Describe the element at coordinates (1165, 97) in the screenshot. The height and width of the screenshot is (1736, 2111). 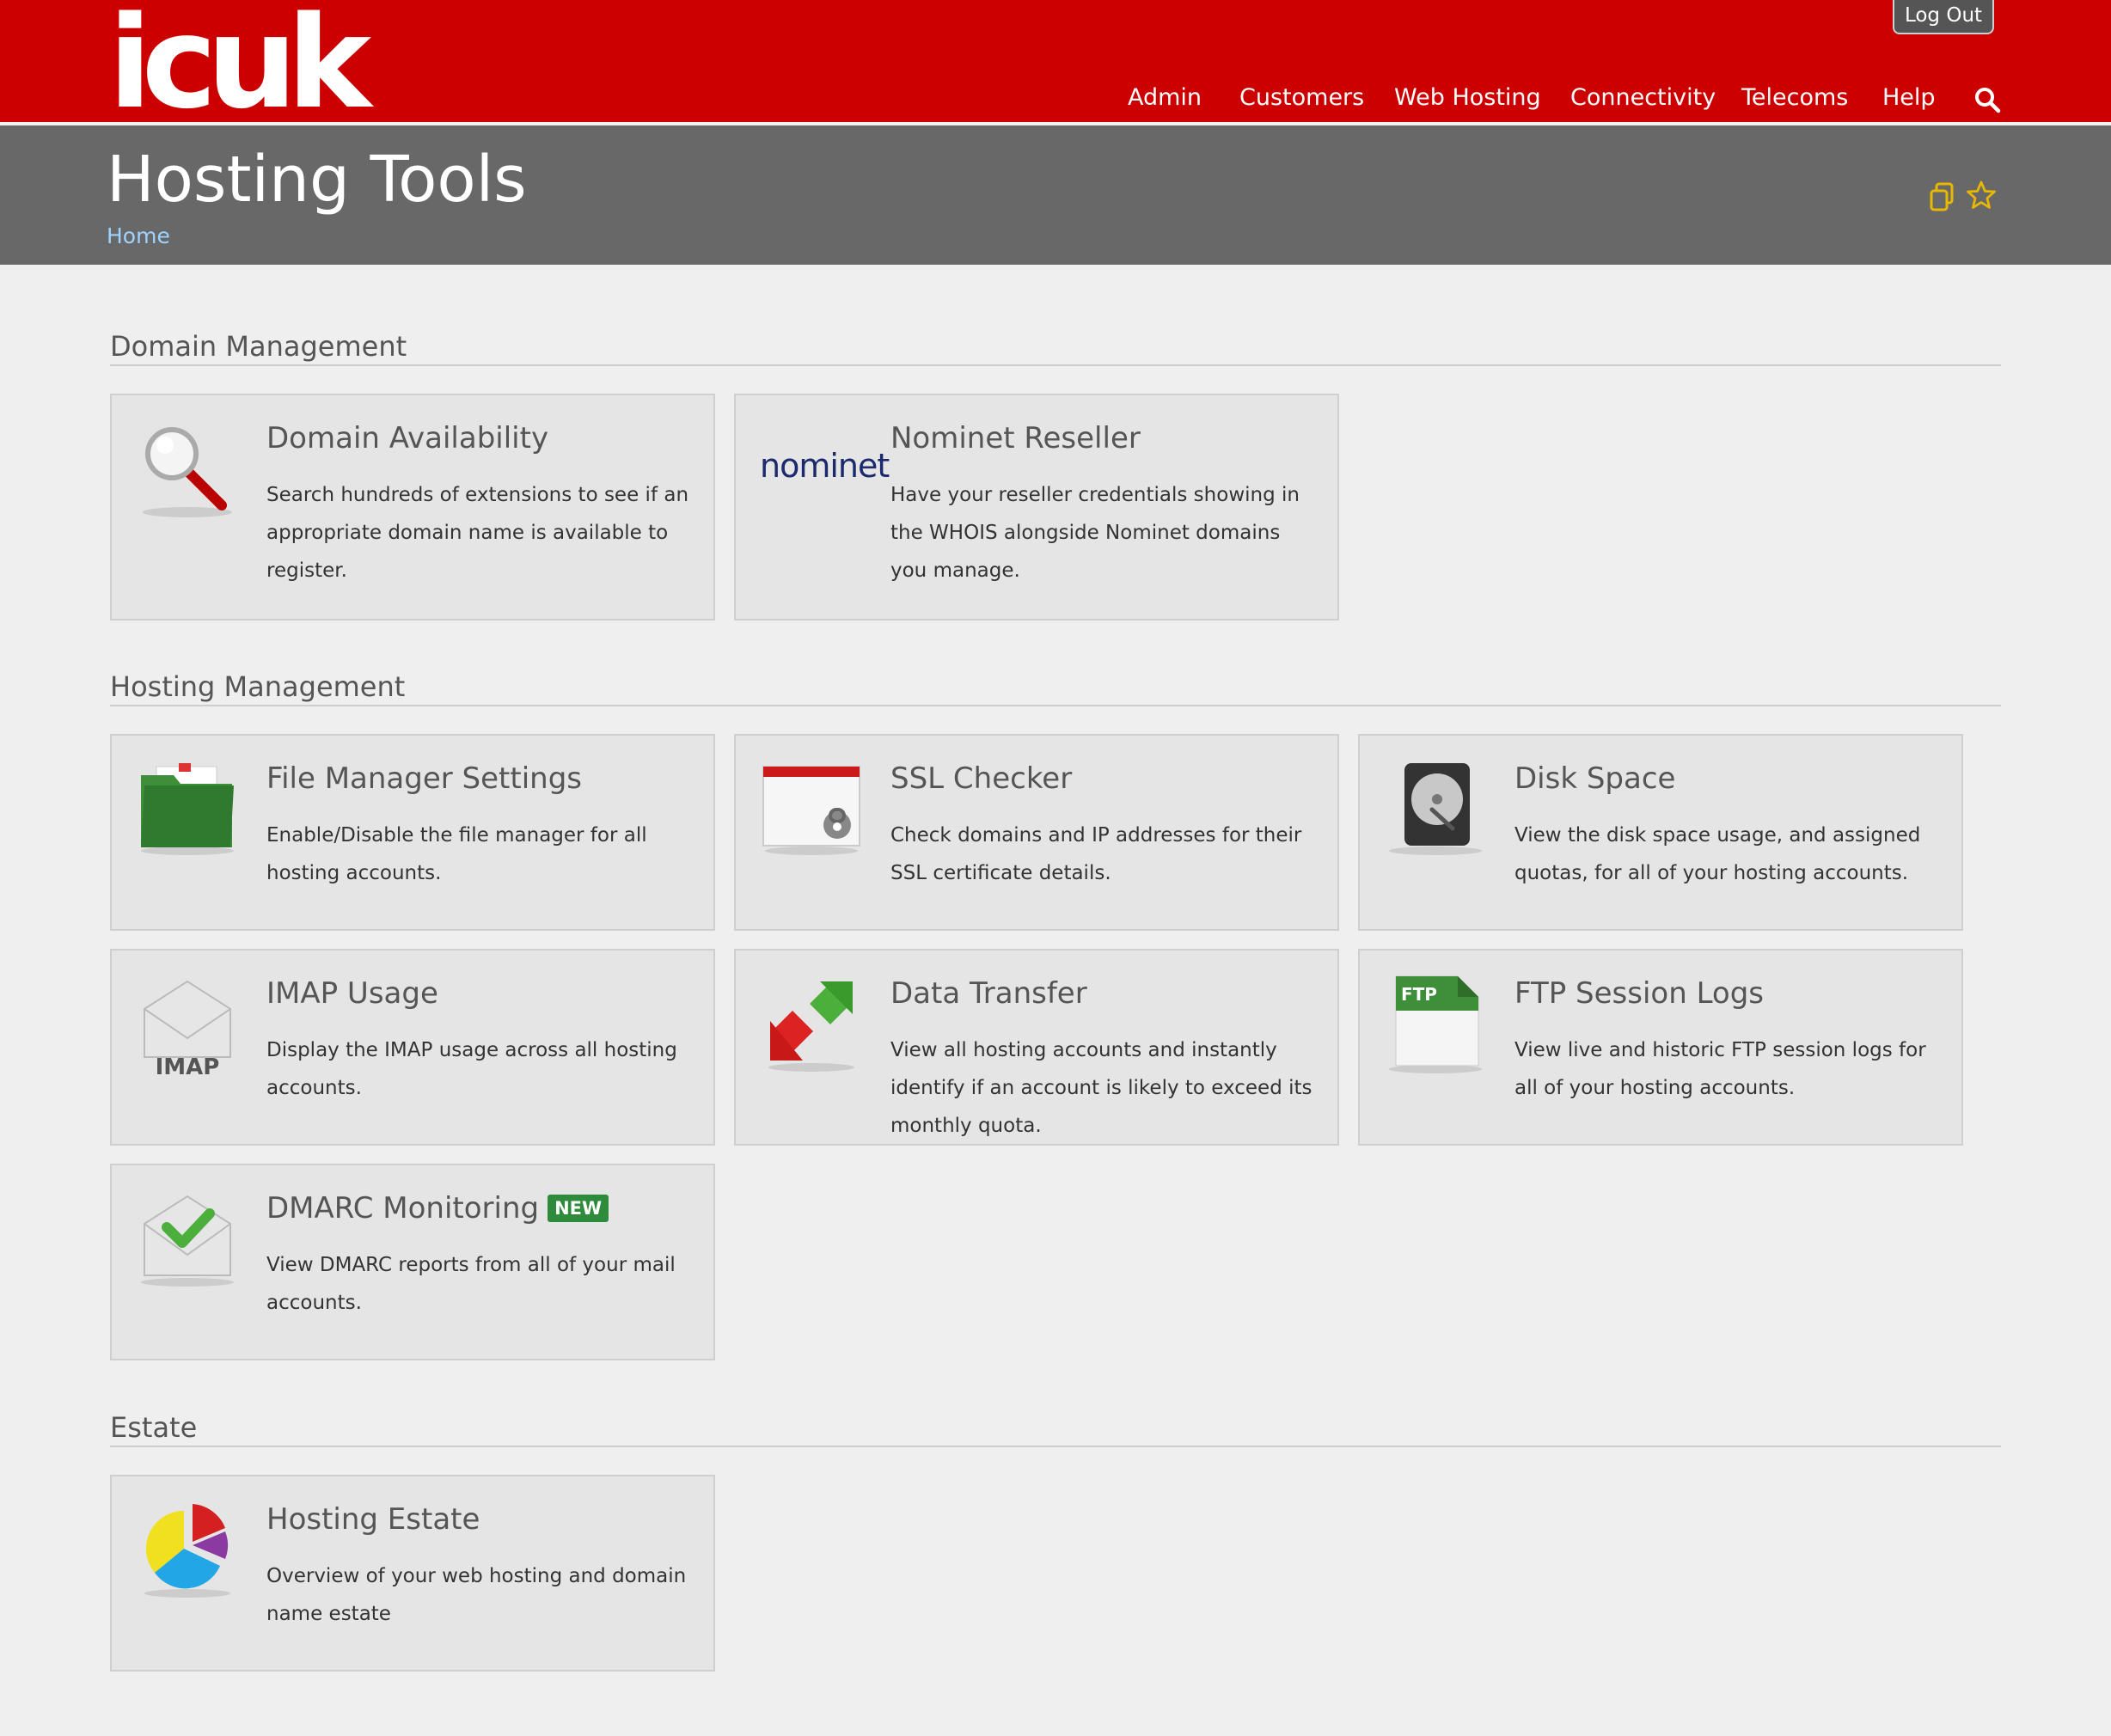
I see `nav-admin: Admin` at that location.